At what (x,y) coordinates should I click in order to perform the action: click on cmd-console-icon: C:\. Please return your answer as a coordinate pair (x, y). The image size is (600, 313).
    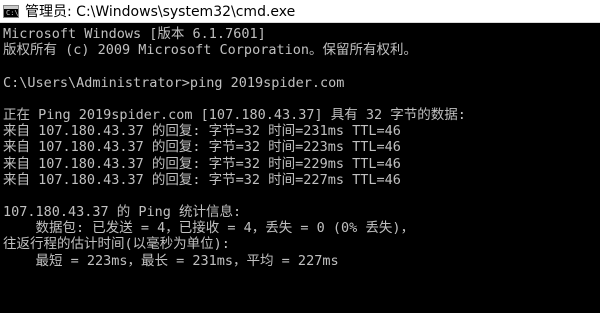
    Looking at the image, I should click on (11, 11).